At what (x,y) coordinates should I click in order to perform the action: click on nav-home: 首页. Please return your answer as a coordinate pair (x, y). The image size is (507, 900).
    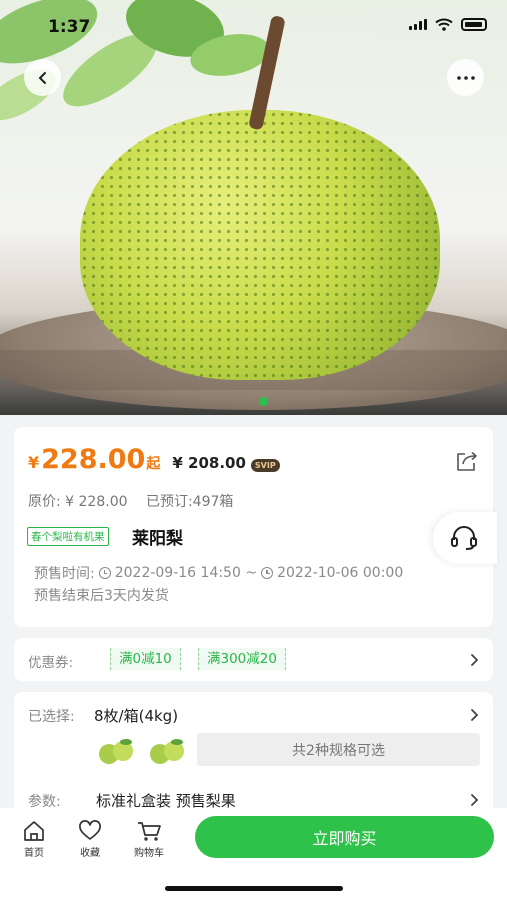
    Looking at the image, I should click on (34, 839).